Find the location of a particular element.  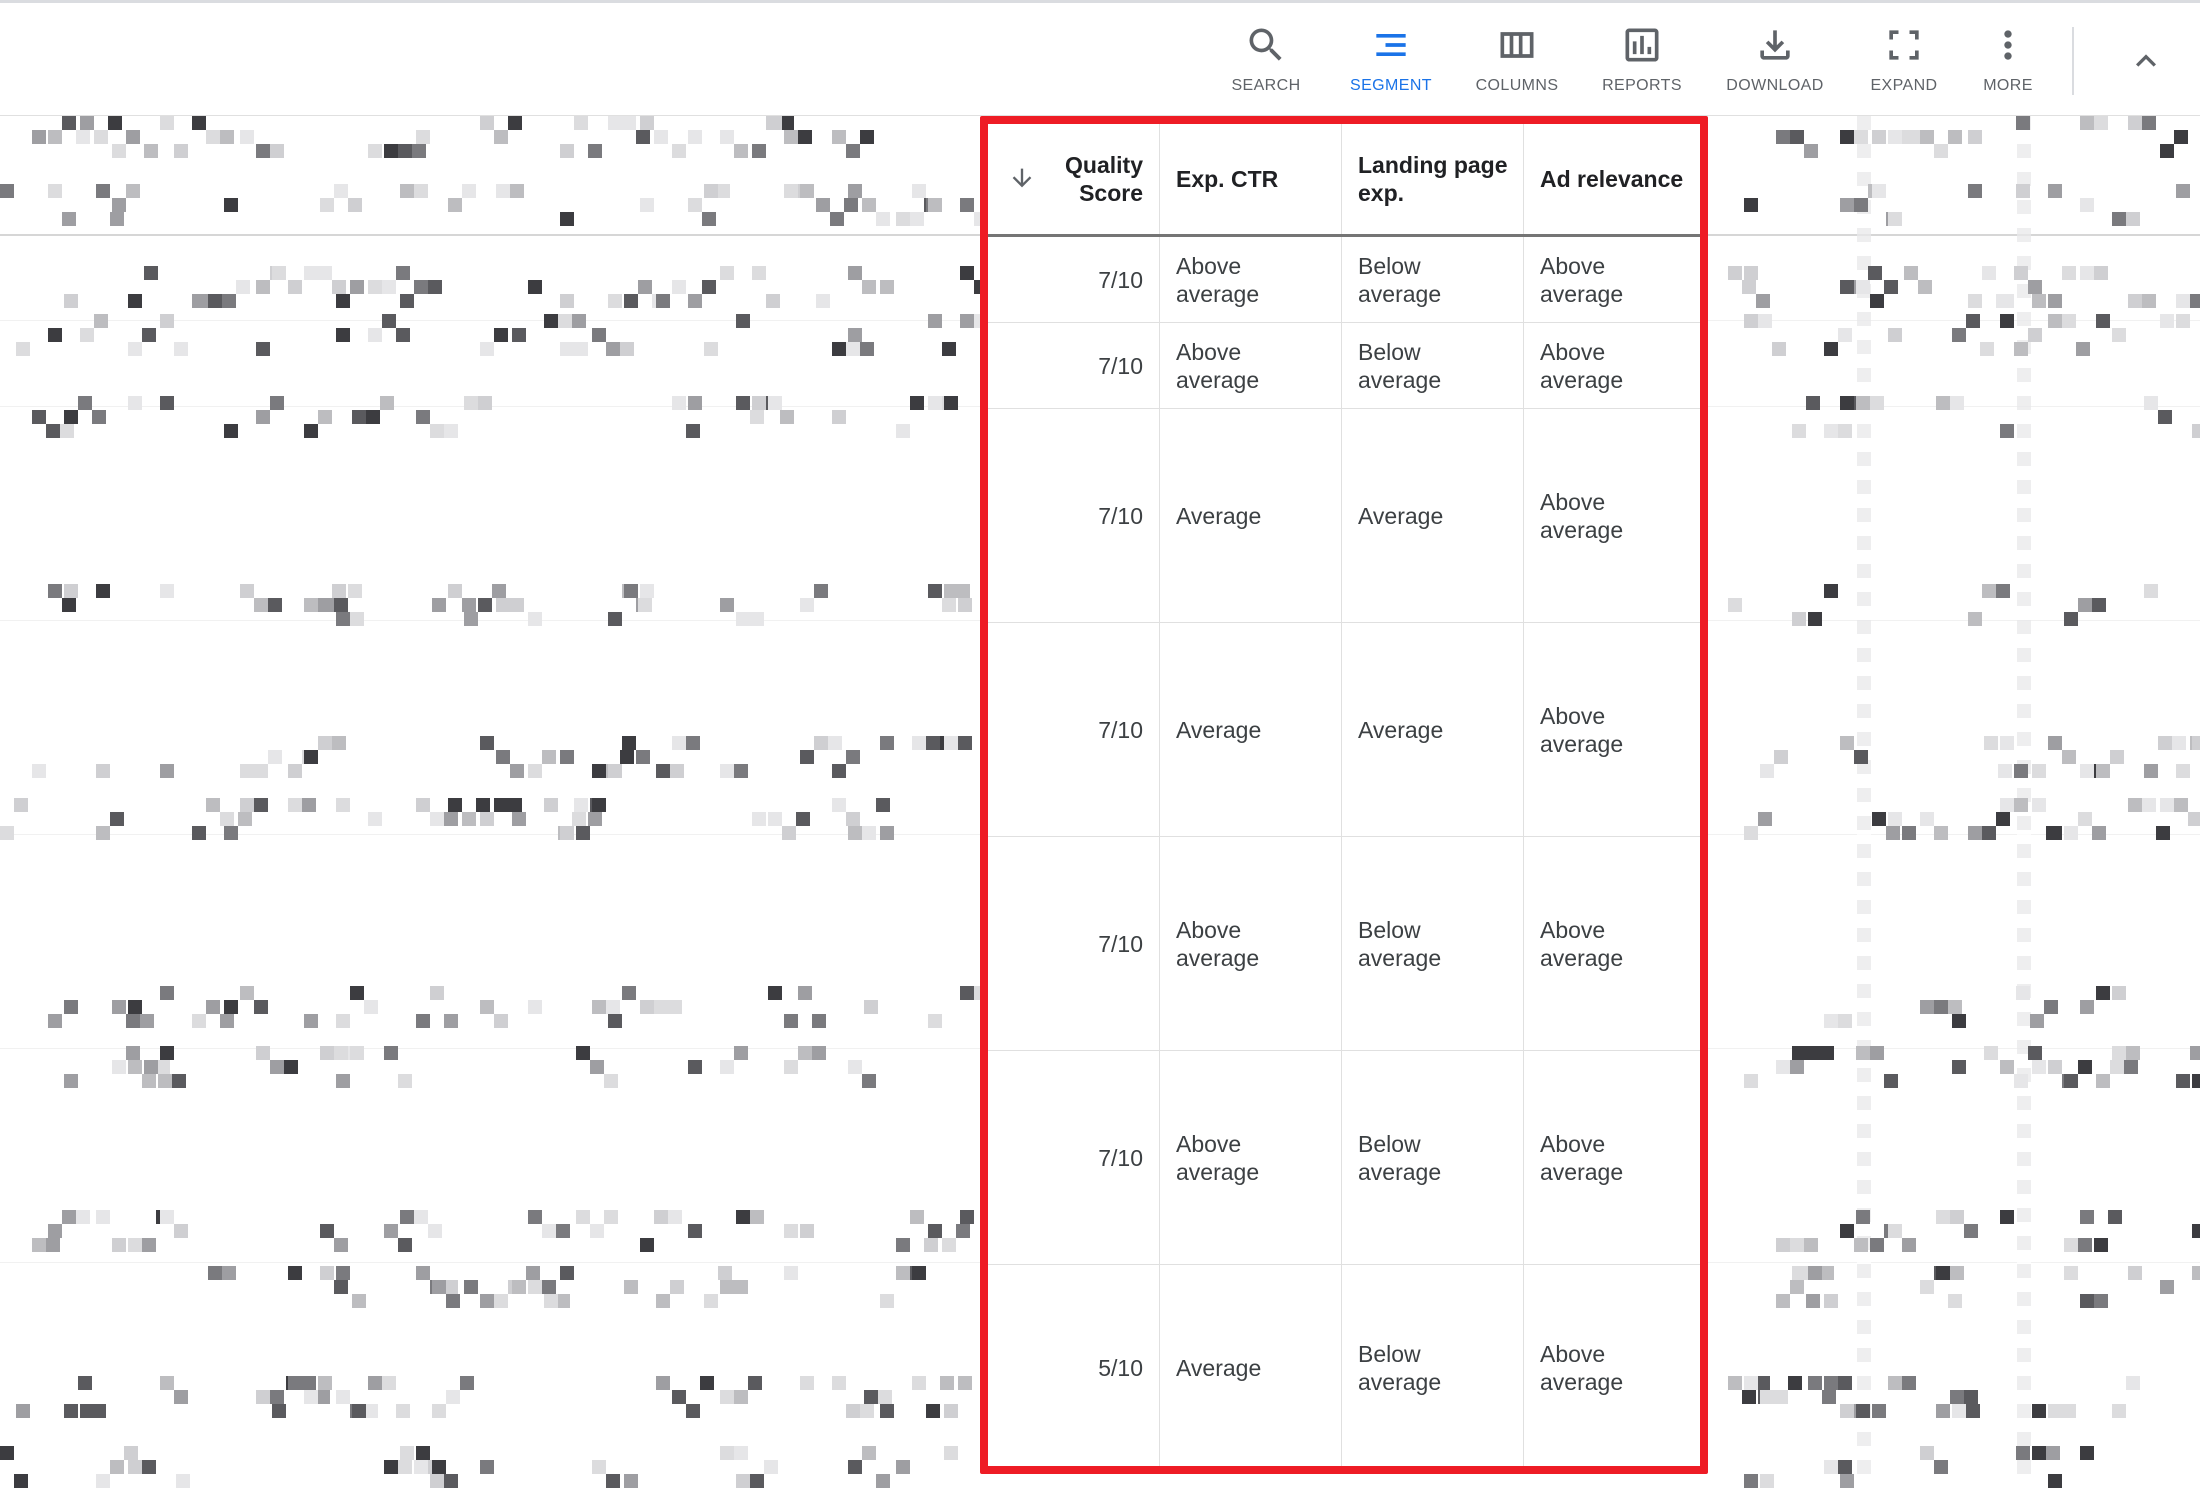

quality-score-cell-text: 5/10 is located at coordinates (1120, 1367).